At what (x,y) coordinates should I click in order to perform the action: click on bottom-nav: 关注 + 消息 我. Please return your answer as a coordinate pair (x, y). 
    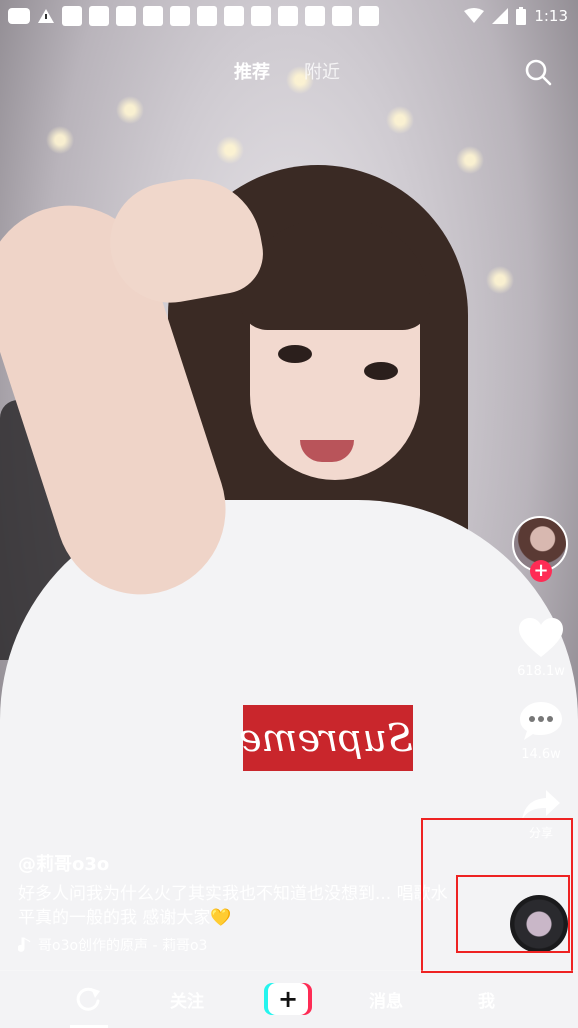
    Looking at the image, I should click on (289, 999).